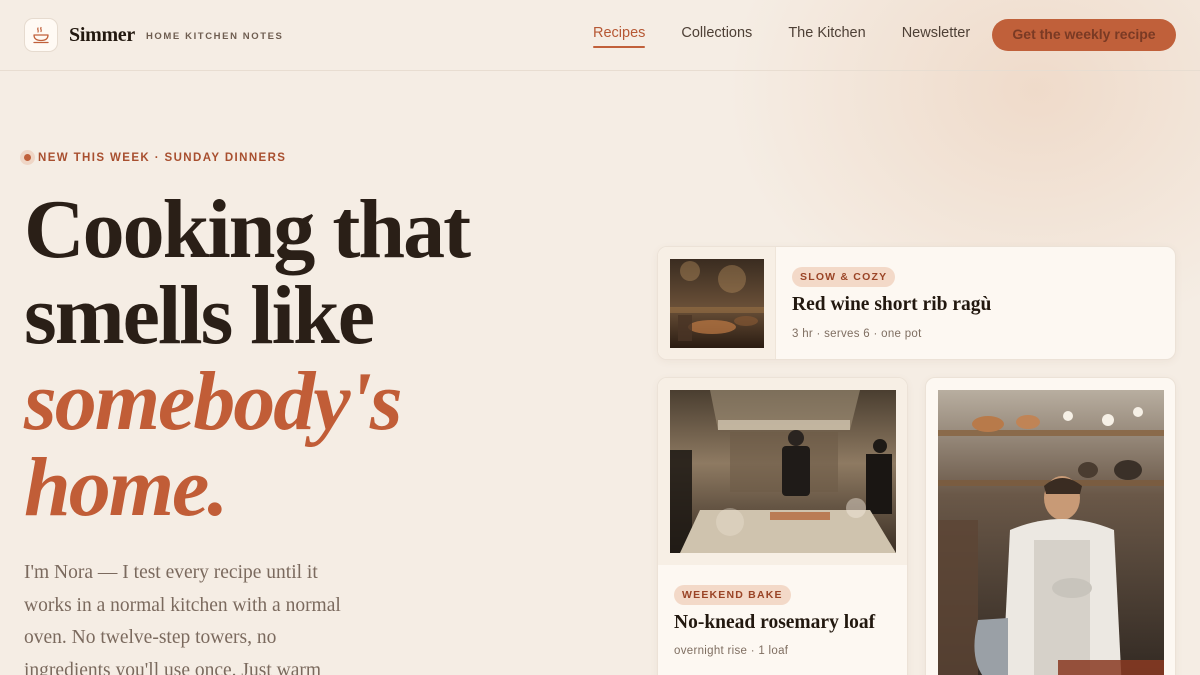 The height and width of the screenshot is (675, 1200). Describe the element at coordinates (102, 35) in the screenshot. I see `brand-name: Simmer` at that location.